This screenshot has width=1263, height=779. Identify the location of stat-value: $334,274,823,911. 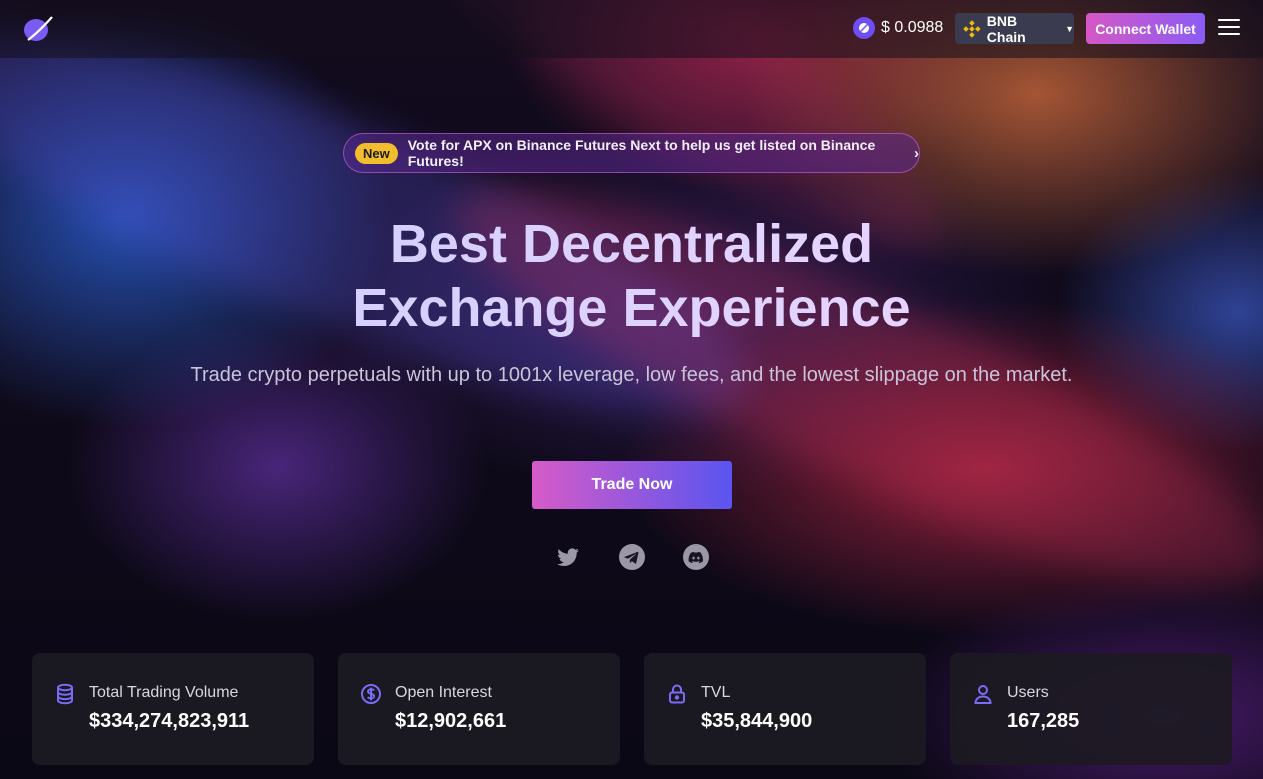
(169, 721).